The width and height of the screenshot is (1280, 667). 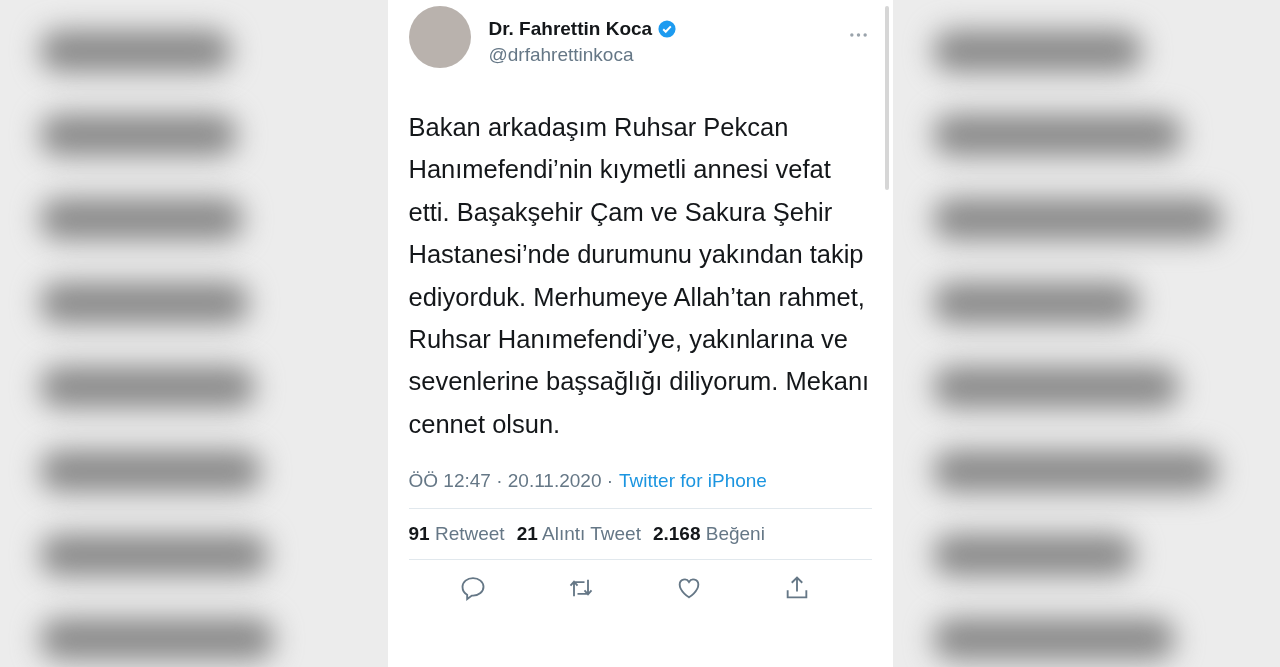 I want to click on engagement-count: 2.168 Beğeni, so click(x=708, y=534).